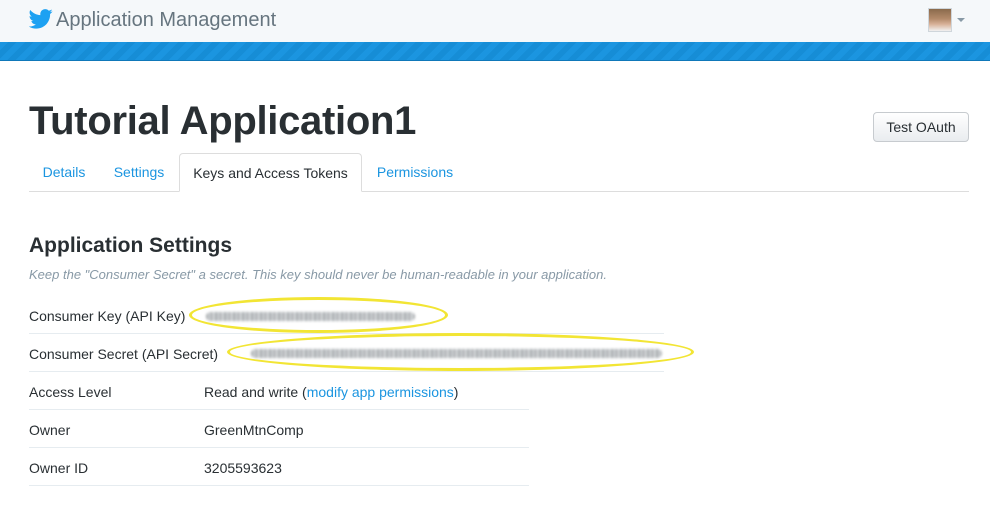 The width and height of the screenshot is (990, 518). I want to click on owner-id-row: Owner ID 3205593623, so click(279, 467).